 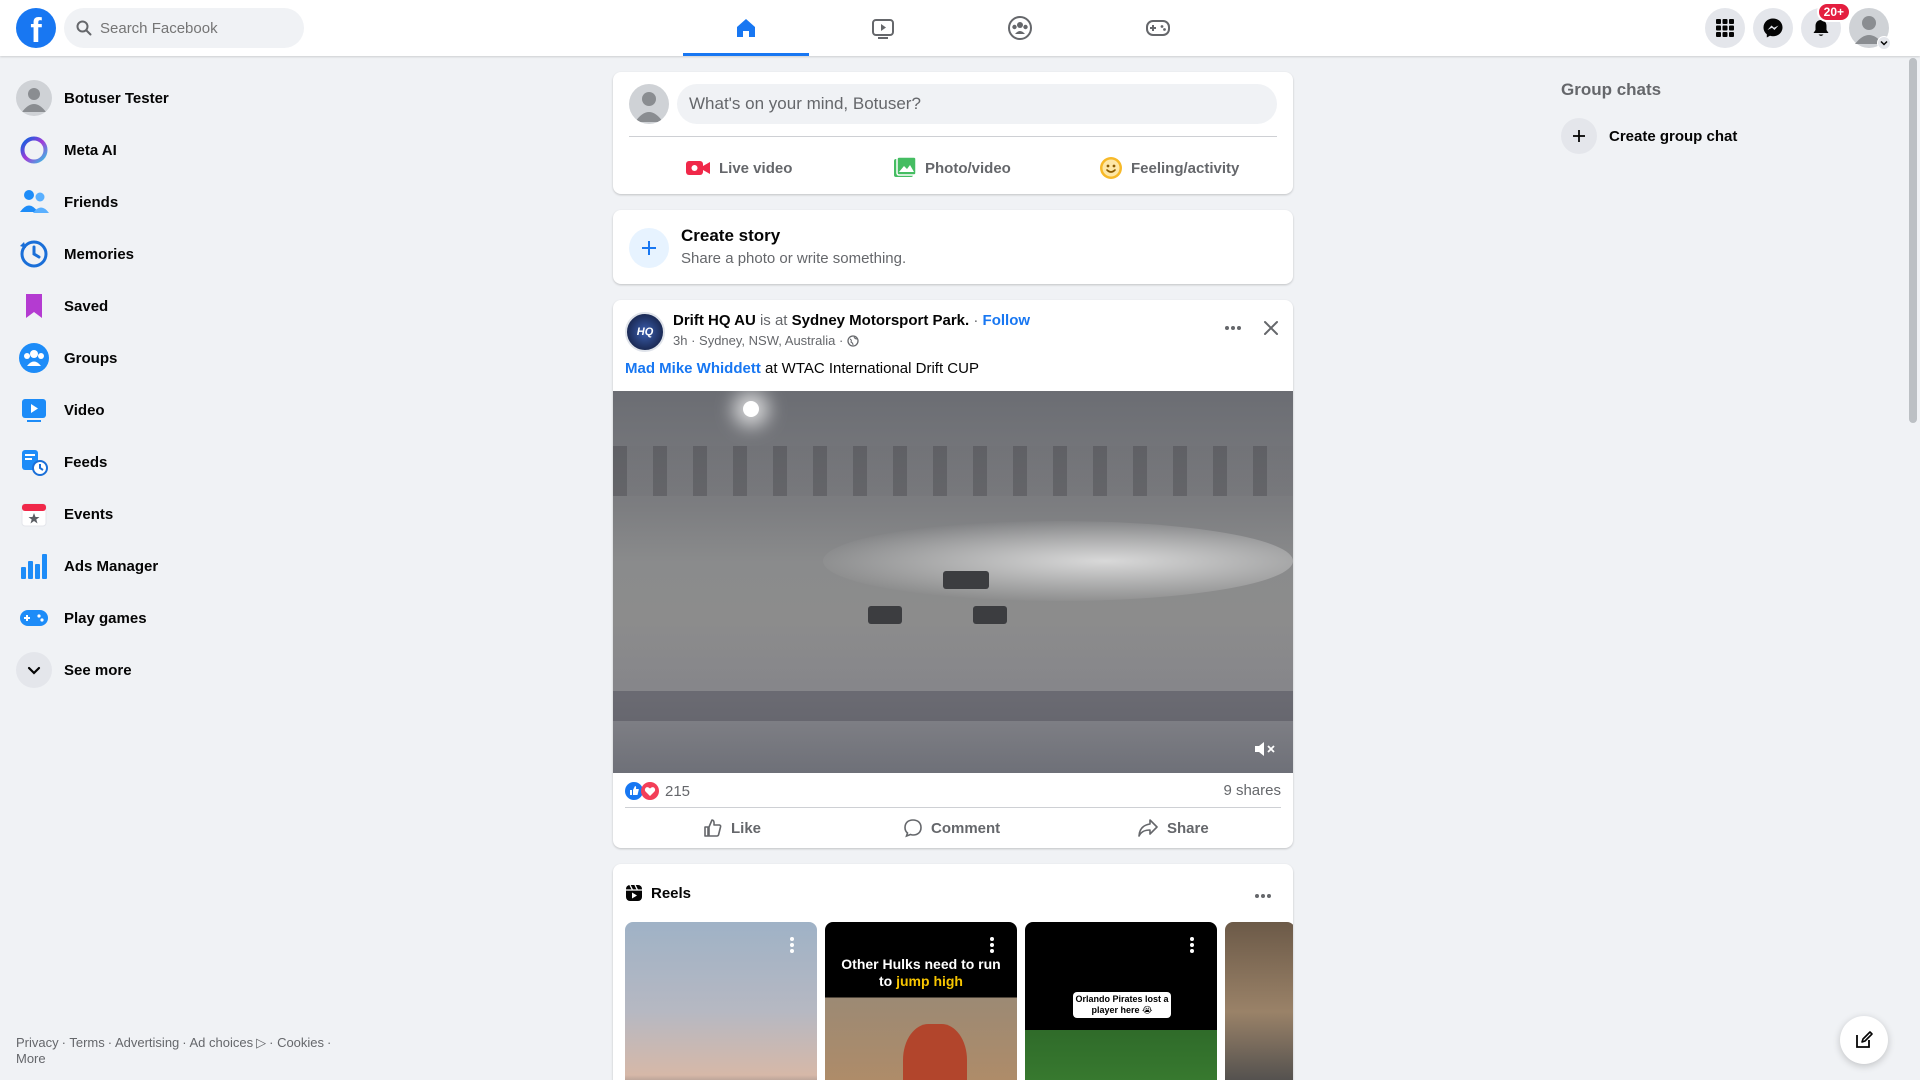 I want to click on comment-button: Comment, so click(x=951, y=828).